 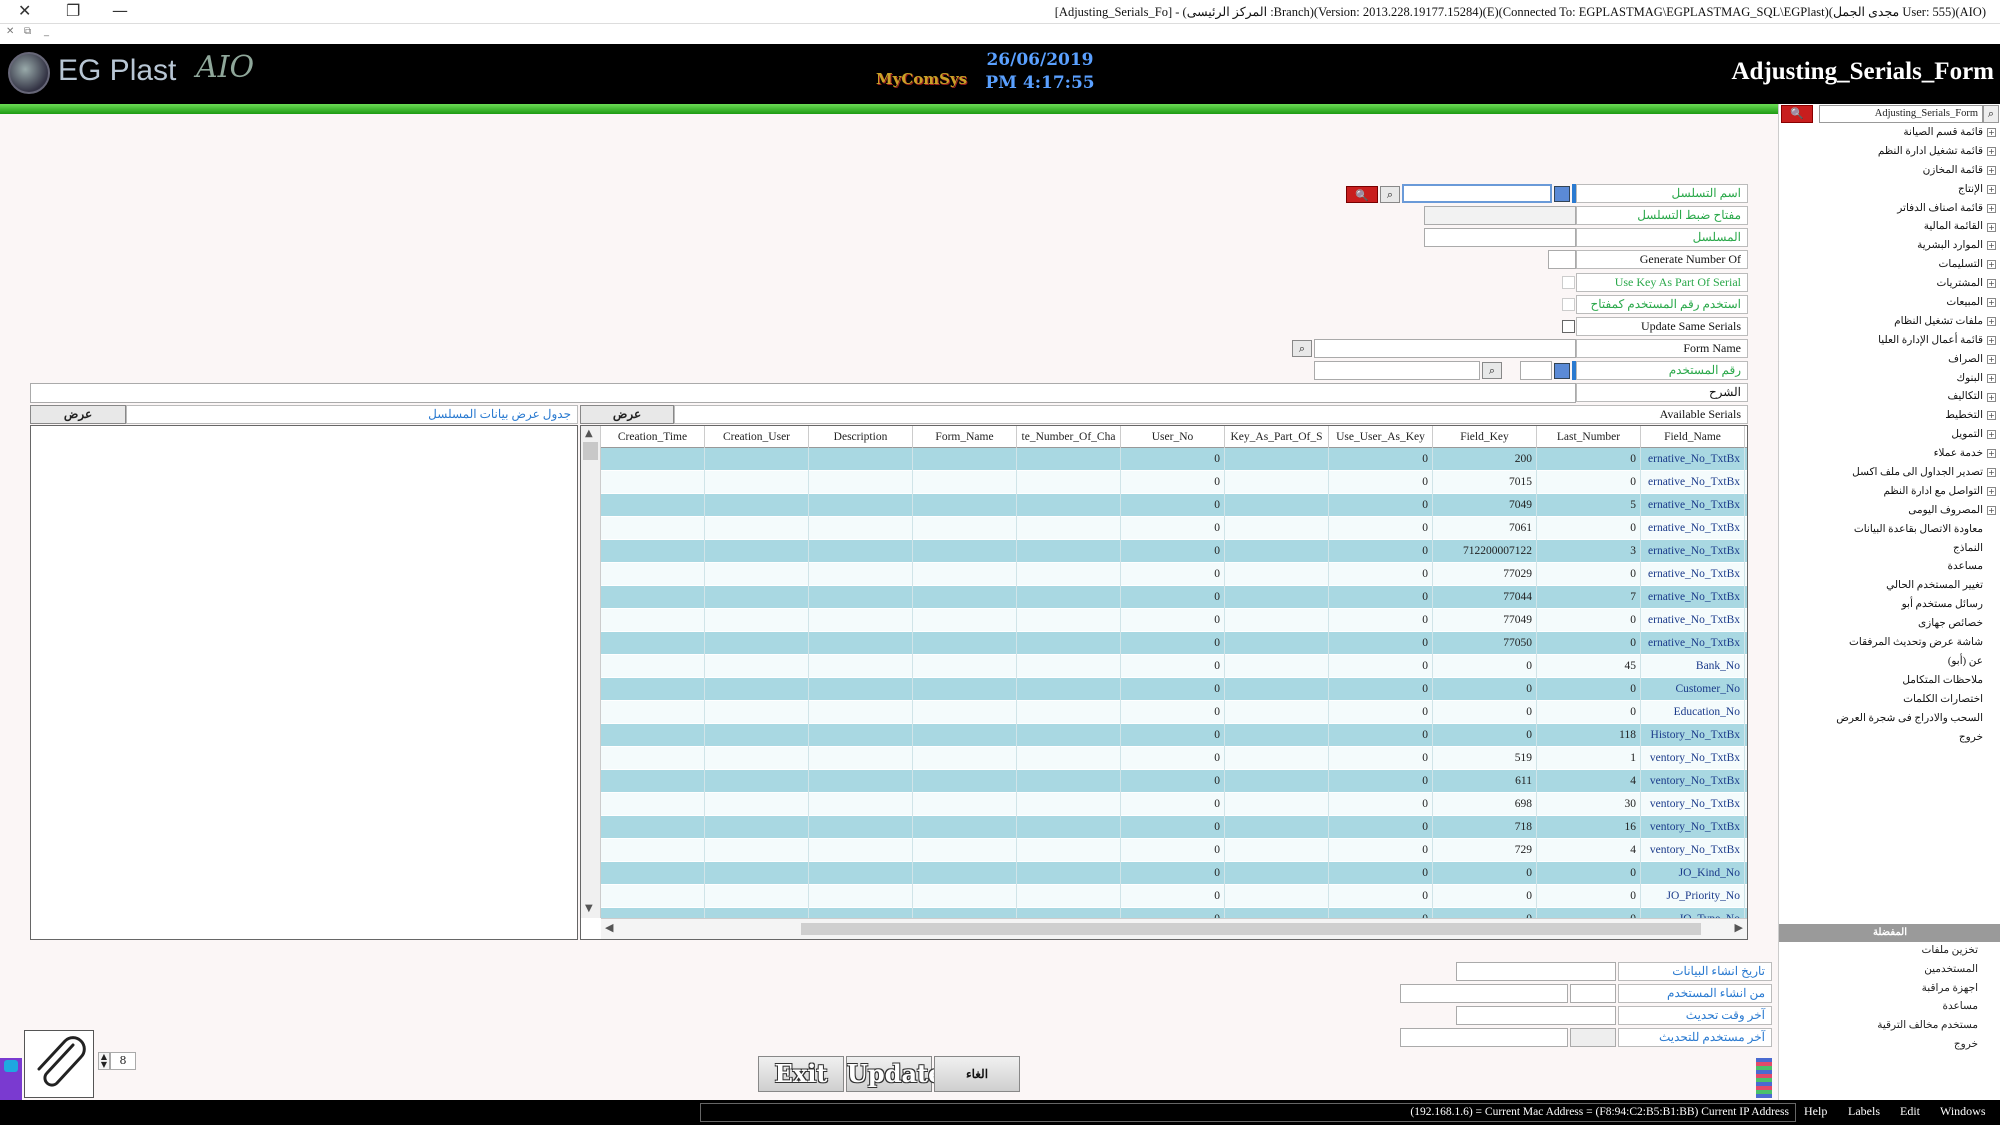 I want to click on table-cell: 45, so click(x=1589, y=666).